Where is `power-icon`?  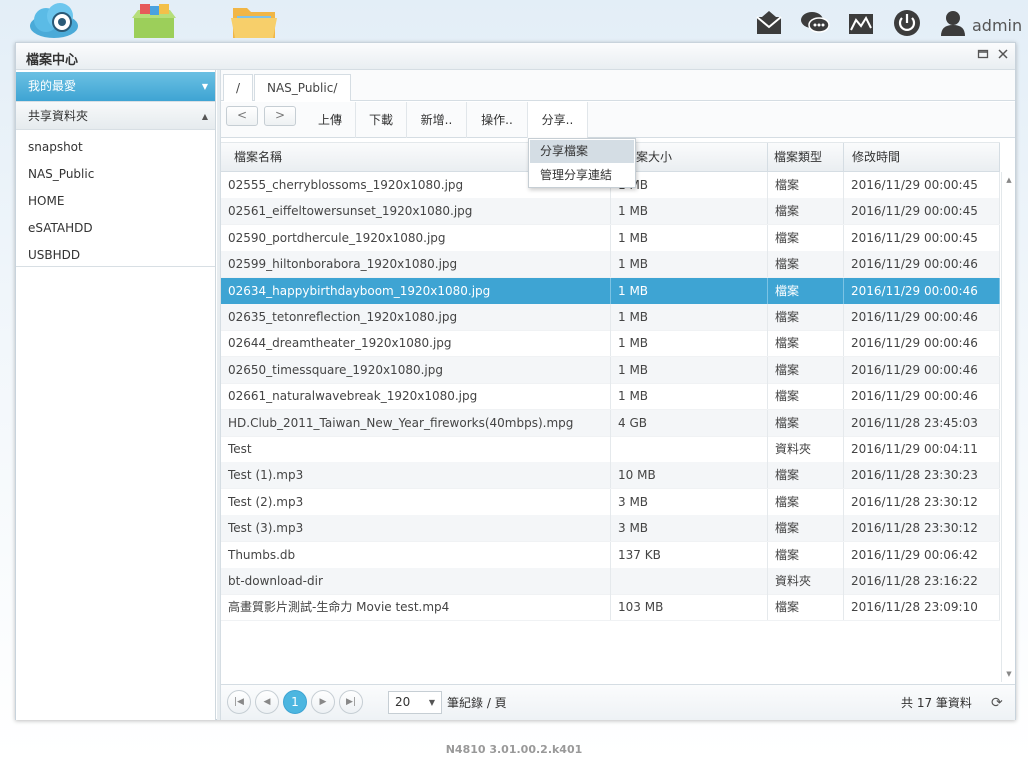 power-icon is located at coordinates (907, 23).